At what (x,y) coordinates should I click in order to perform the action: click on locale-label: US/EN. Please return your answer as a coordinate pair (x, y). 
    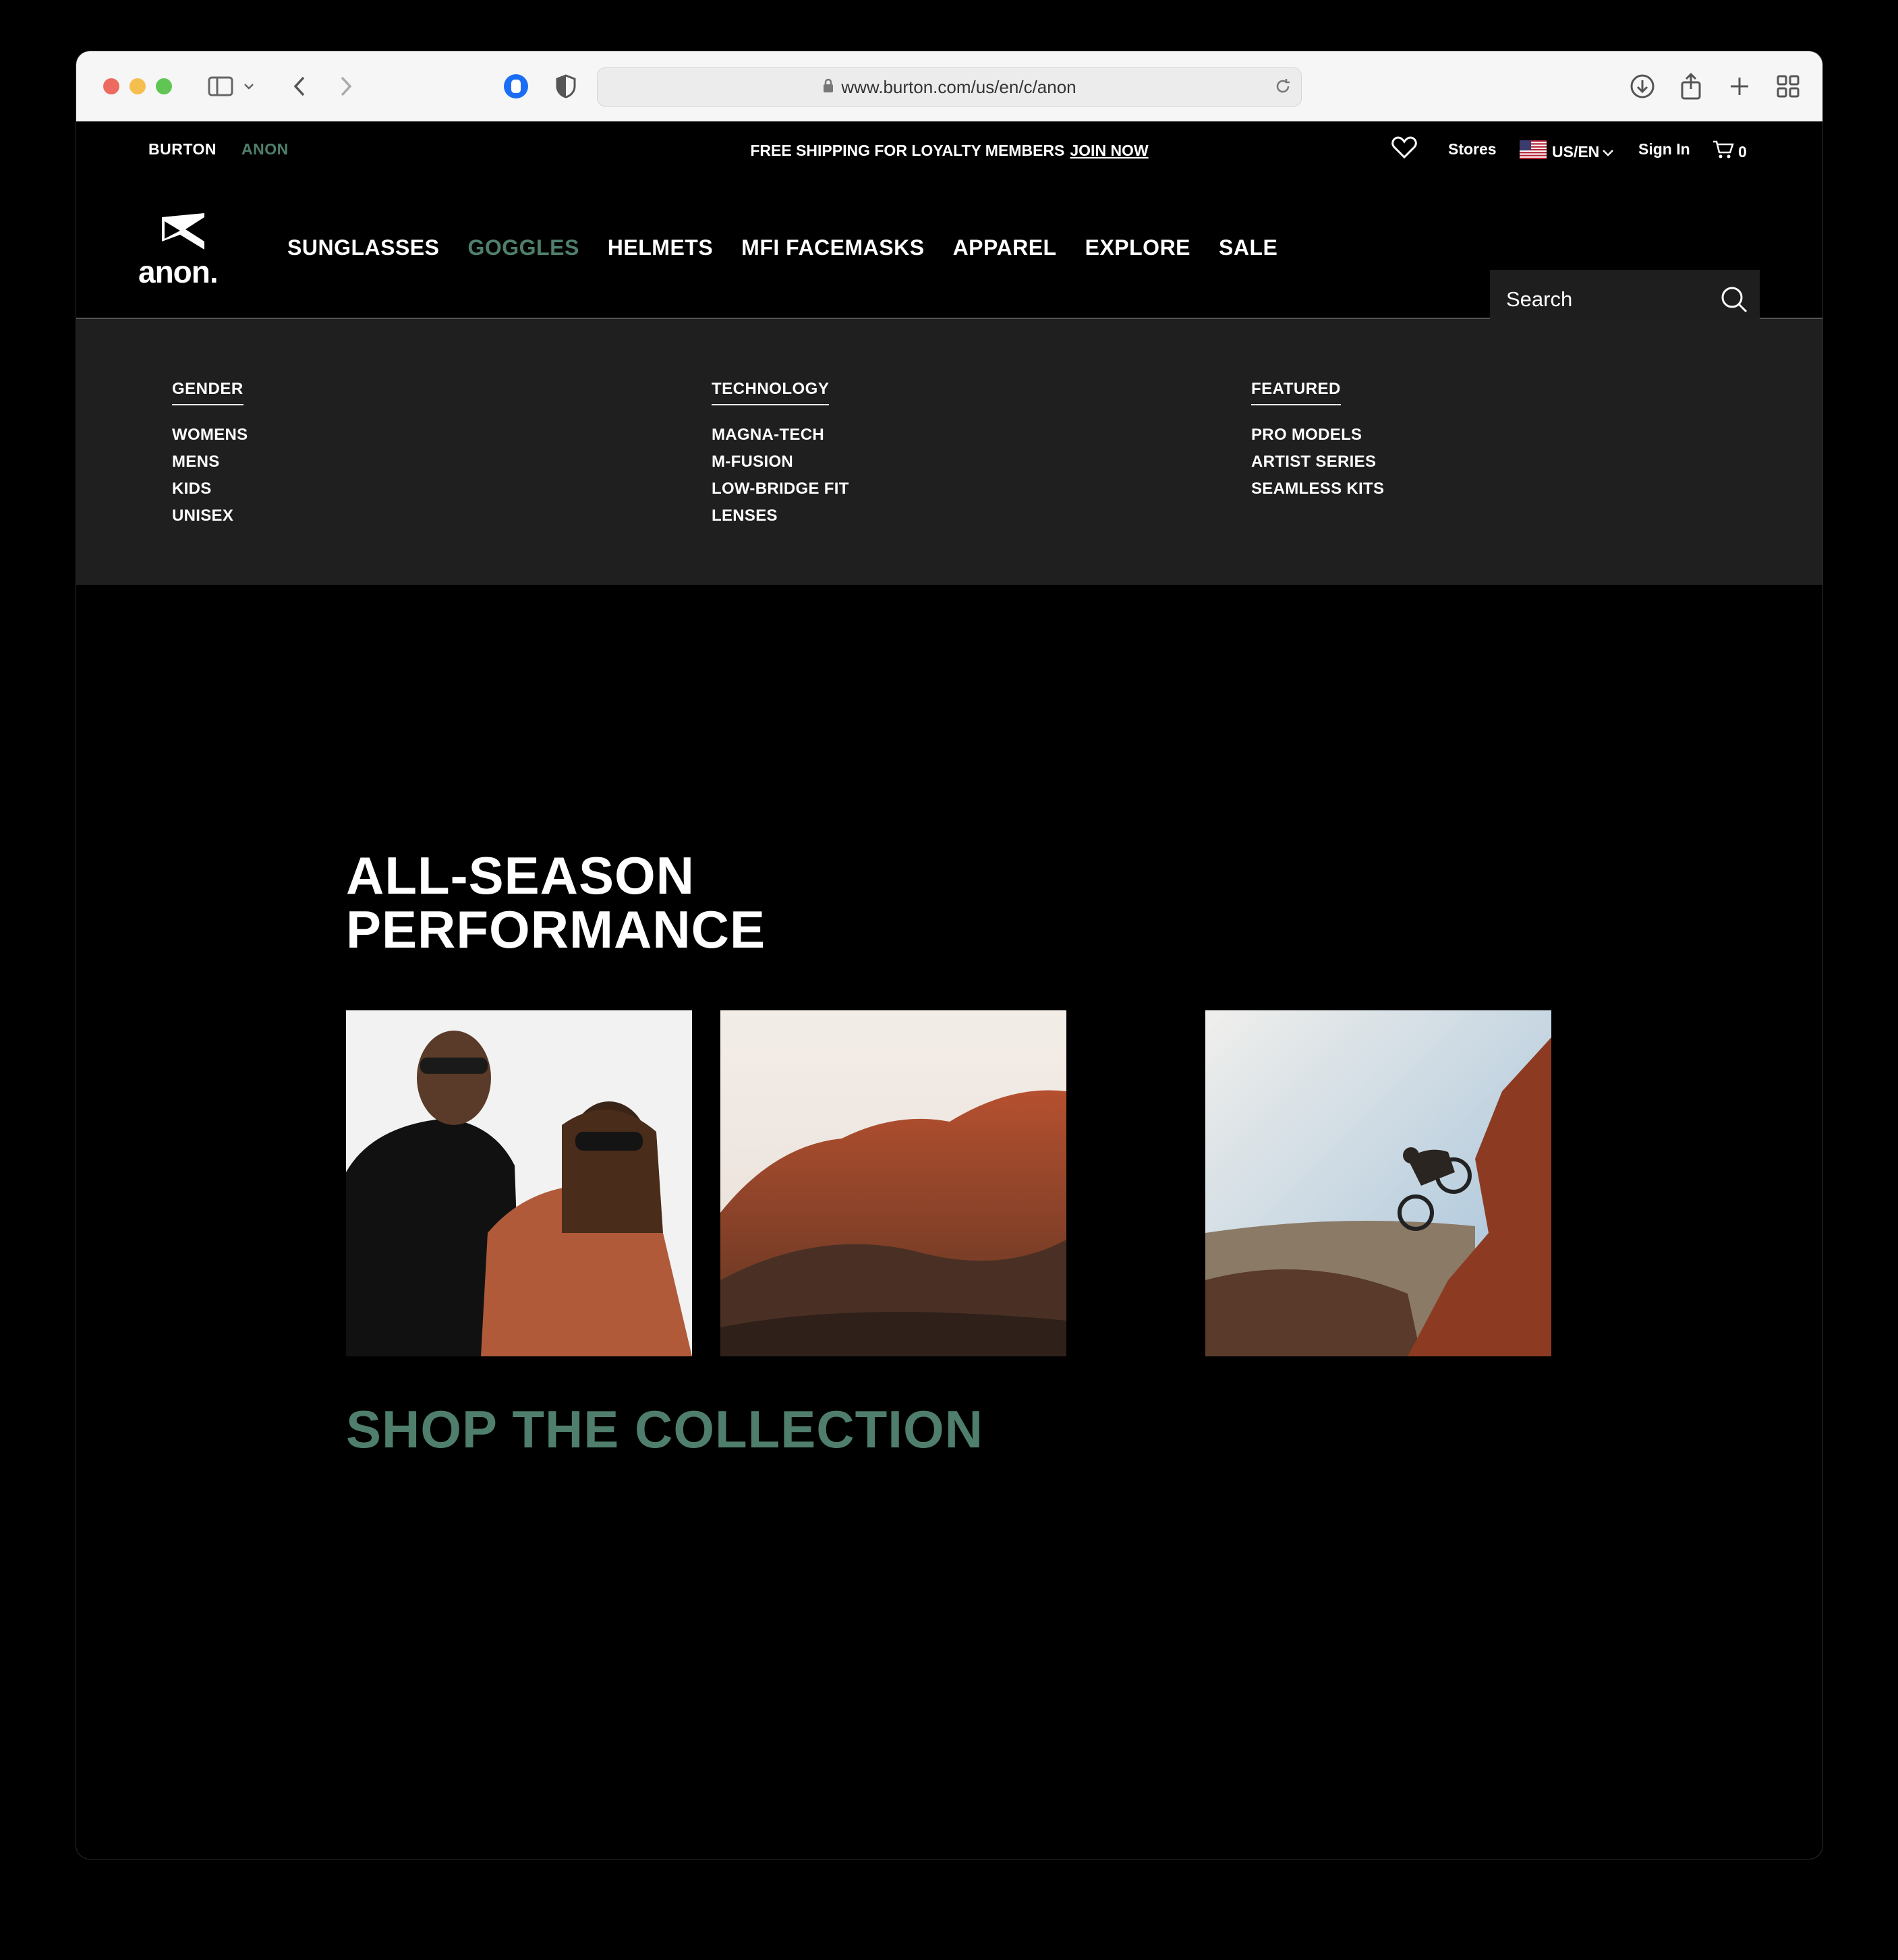
    Looking at the image, I should click on (1576, 151).